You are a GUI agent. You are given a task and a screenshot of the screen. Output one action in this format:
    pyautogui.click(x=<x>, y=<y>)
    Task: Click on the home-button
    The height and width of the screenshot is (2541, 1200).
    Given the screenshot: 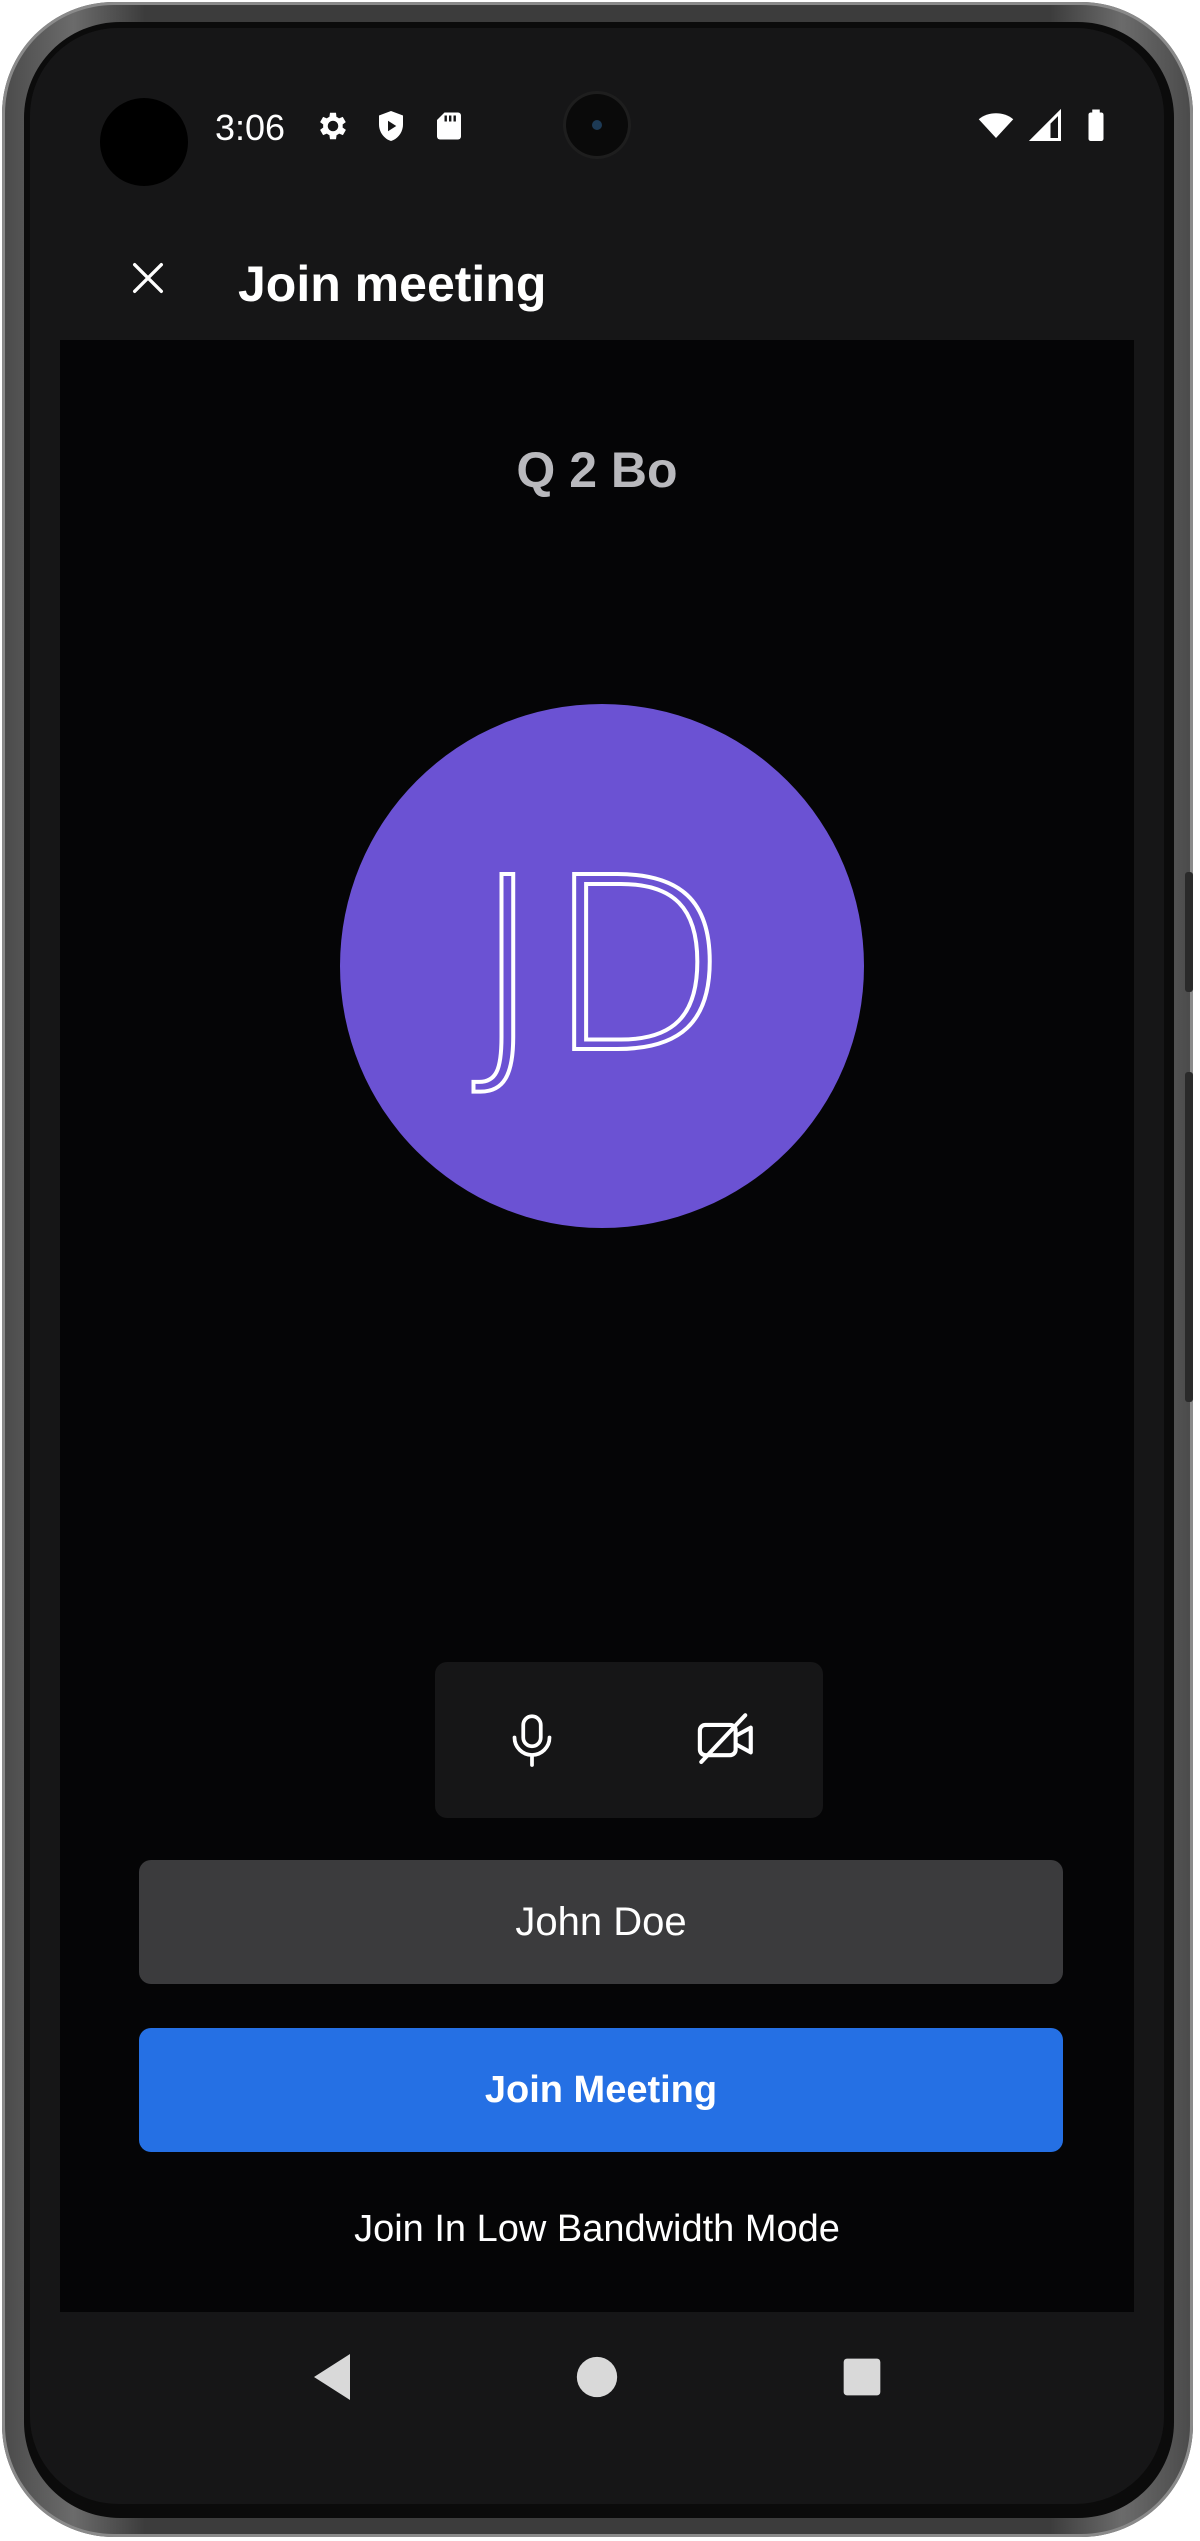 What is the action you would take?
    pyautogui.click(x=597, y=2377)
    